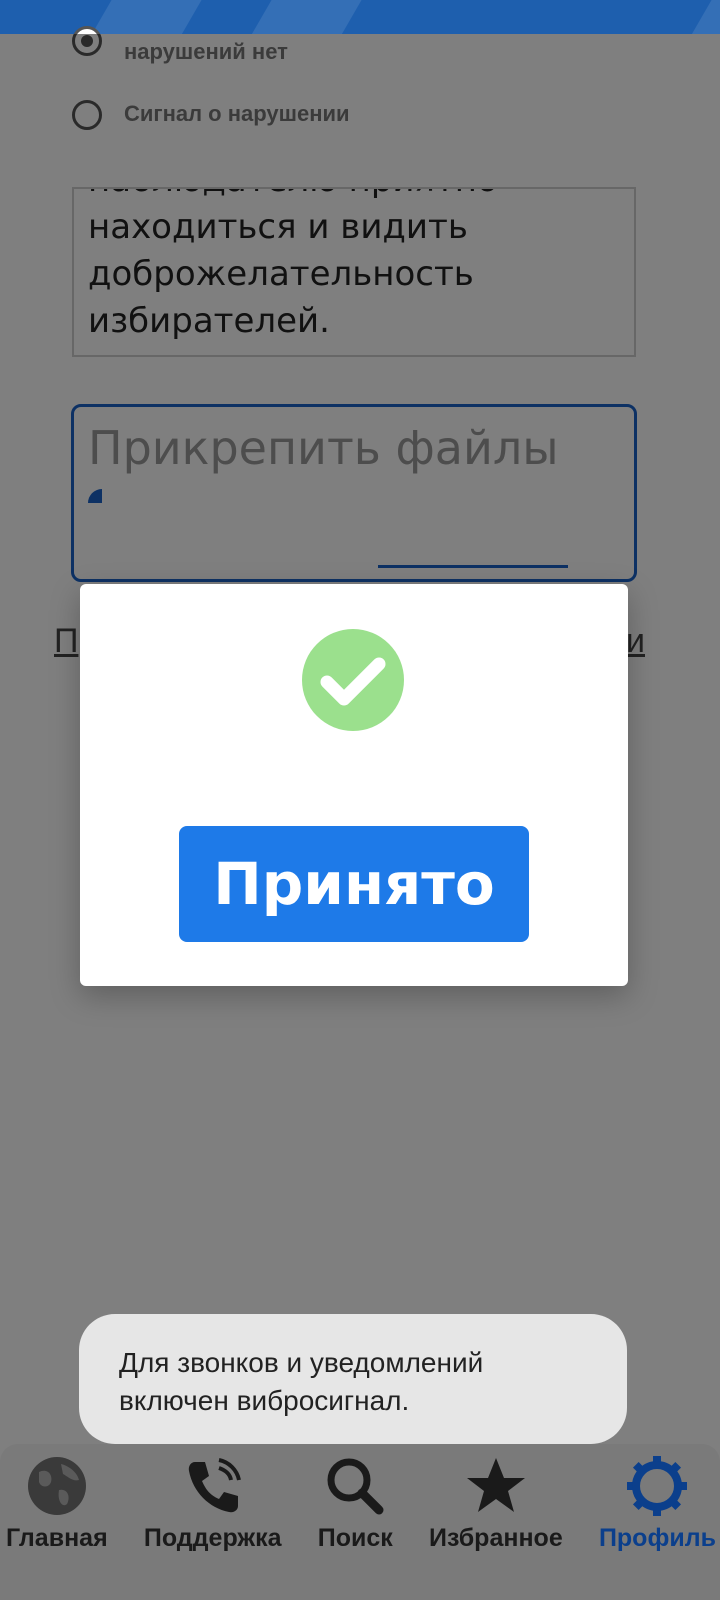  What do you see at coordinates (355, 1486) in the screenshot?
I see `search-icon` at bounding box center [355, 1486].